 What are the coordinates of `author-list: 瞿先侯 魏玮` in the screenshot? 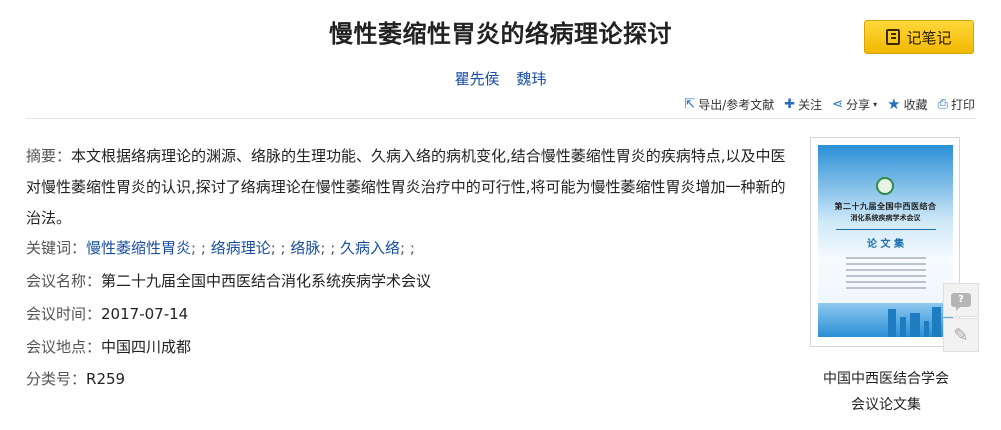 It's located at (500, 78).